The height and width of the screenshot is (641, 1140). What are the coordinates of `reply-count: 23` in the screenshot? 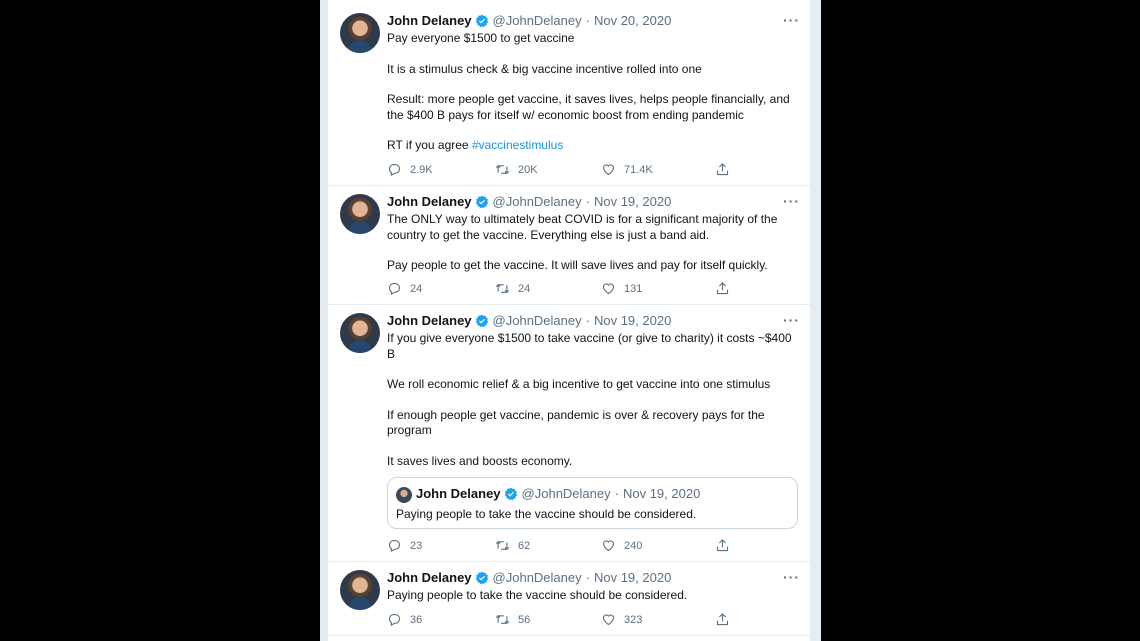 It's located at (416, 545).